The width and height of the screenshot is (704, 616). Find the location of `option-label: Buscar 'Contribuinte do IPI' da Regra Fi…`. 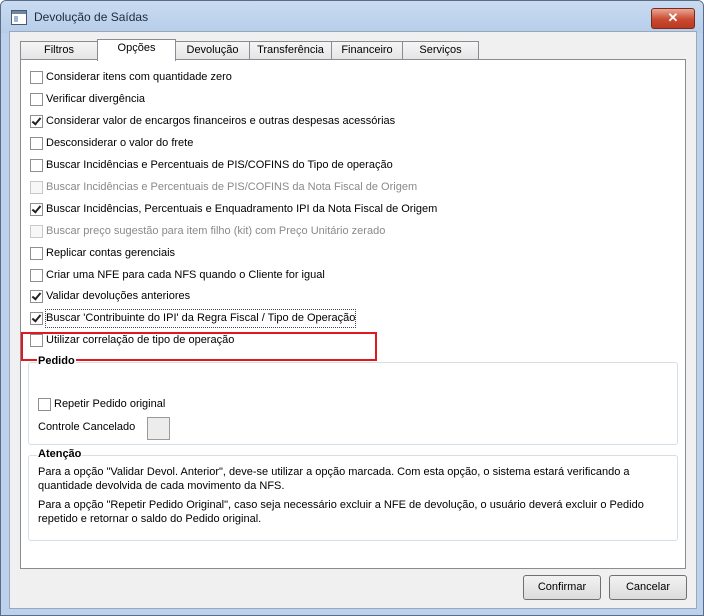

option-label: Buscar 'Contribuinte do IPI' da Regra Fi… is located at coordinates (200, 318).